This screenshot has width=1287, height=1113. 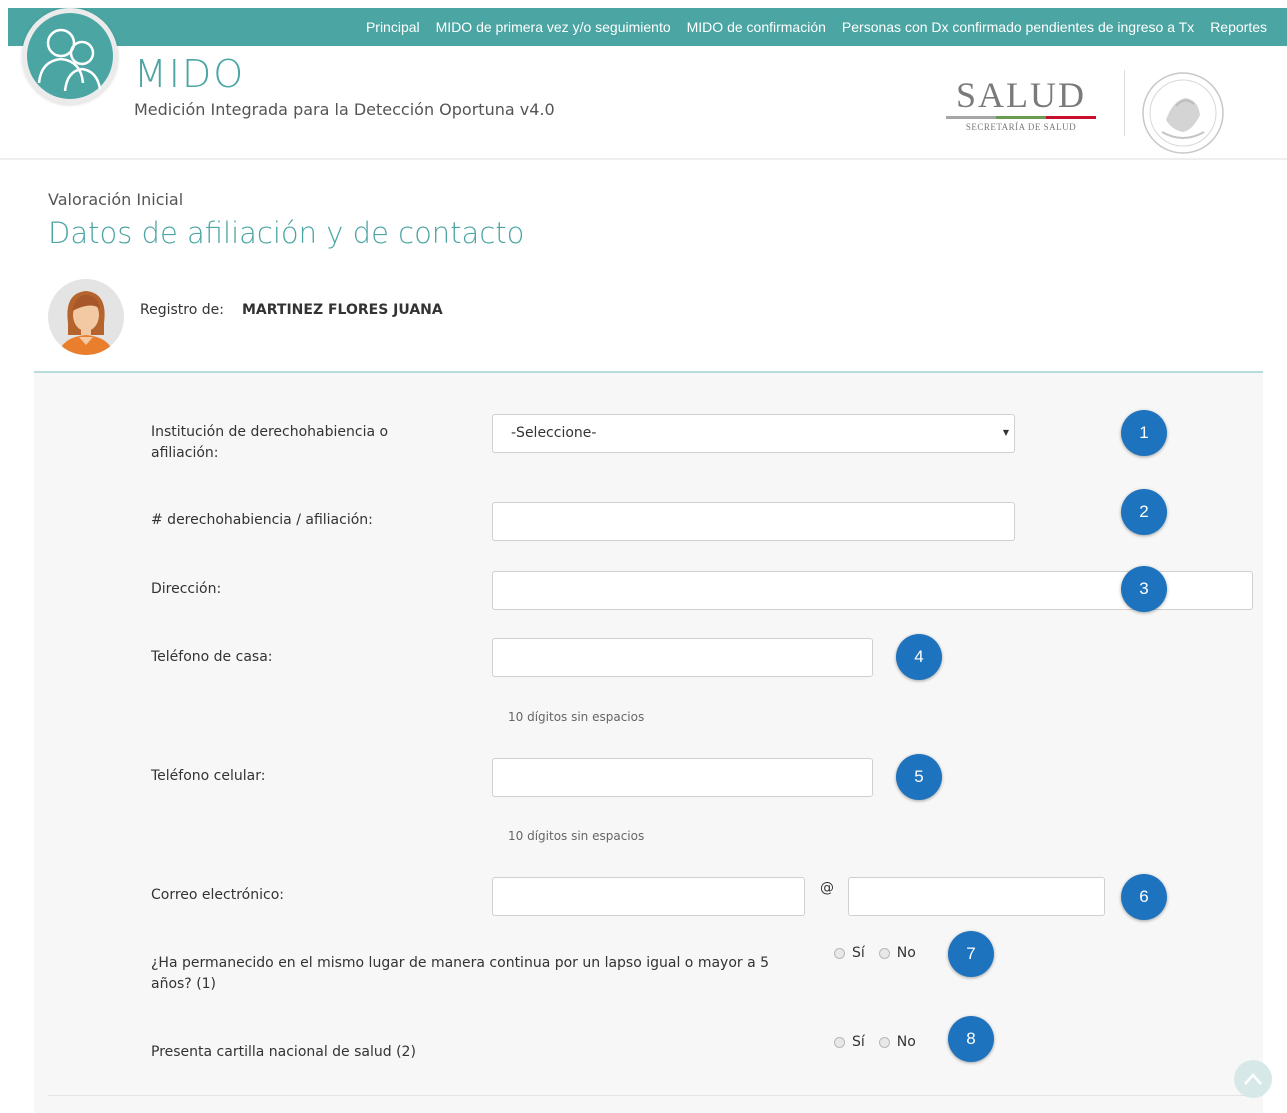 I want to click on cartilla-no-radio, so click(x=884, y=1042).